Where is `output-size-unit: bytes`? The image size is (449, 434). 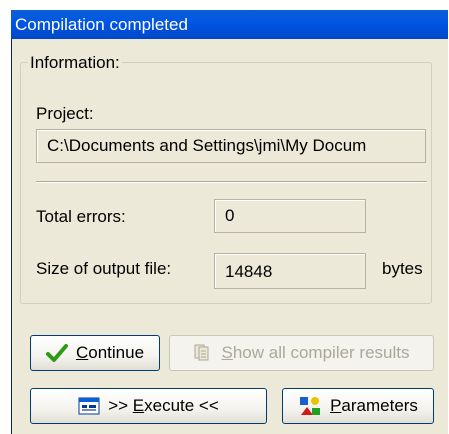
output-size-unit: bytes is located at coordinates (402, 268).